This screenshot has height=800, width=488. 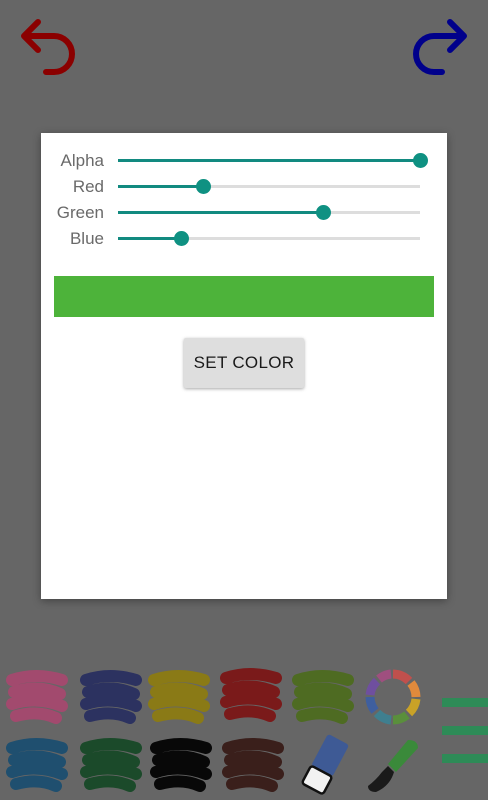 I want to click on swatch-olive-green, so click(x=323, y=697).